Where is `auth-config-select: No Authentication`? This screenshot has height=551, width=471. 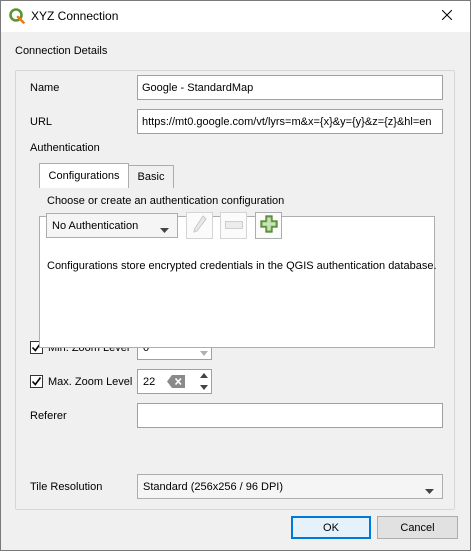 auth-config-select: No Authentication is located at coordinates (112, 225).